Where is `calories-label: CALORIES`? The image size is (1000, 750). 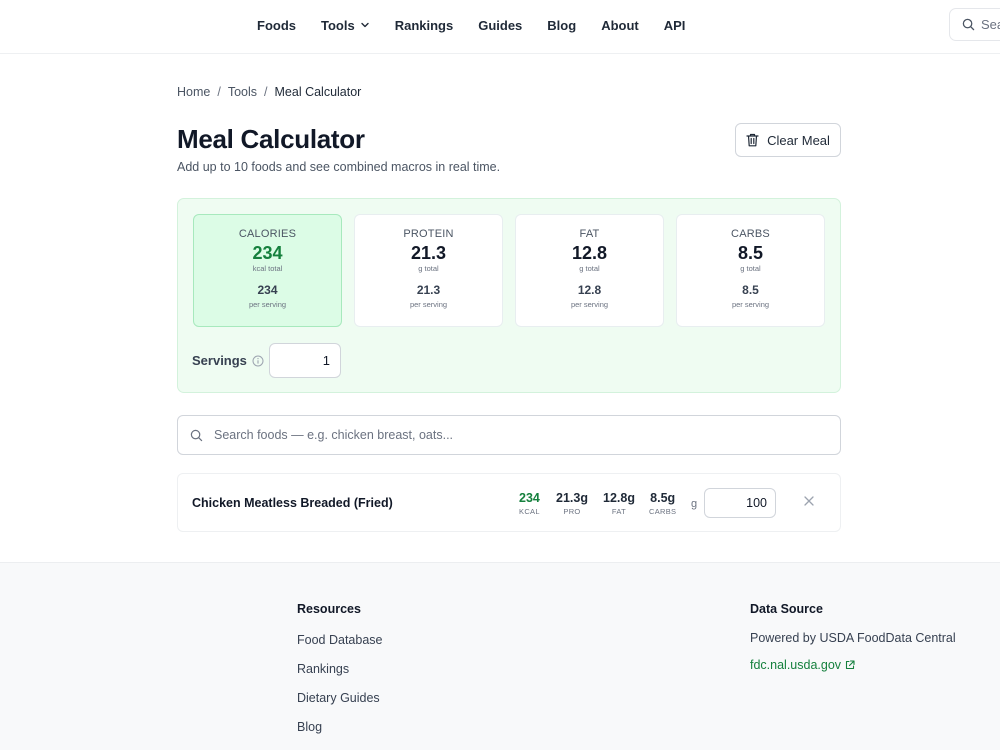 calories-label: CALORIES is located at coordinates (267, 234).